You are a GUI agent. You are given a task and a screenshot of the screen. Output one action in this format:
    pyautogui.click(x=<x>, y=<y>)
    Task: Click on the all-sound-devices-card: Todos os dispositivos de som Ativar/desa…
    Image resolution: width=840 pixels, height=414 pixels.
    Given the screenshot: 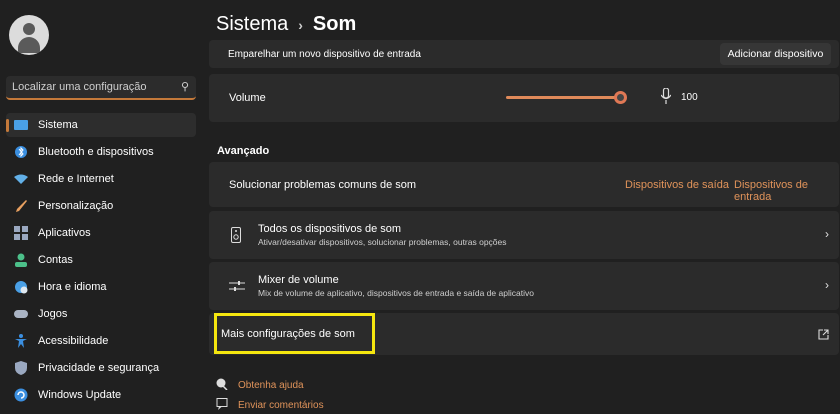 What is the action you would take?
    pyautogui.click(x=524, y=235)
    